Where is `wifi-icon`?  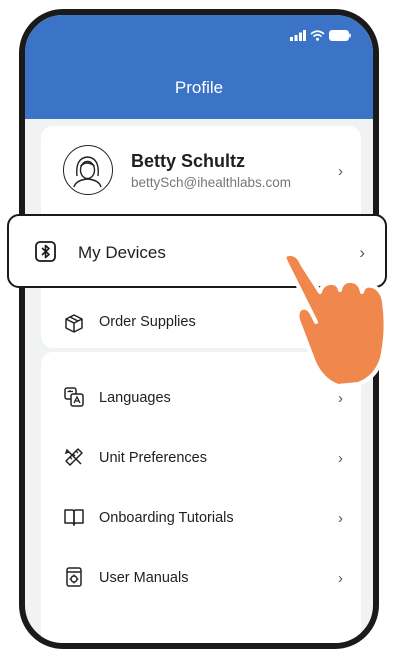
wifi-icon is located at coordinates (317, 35).